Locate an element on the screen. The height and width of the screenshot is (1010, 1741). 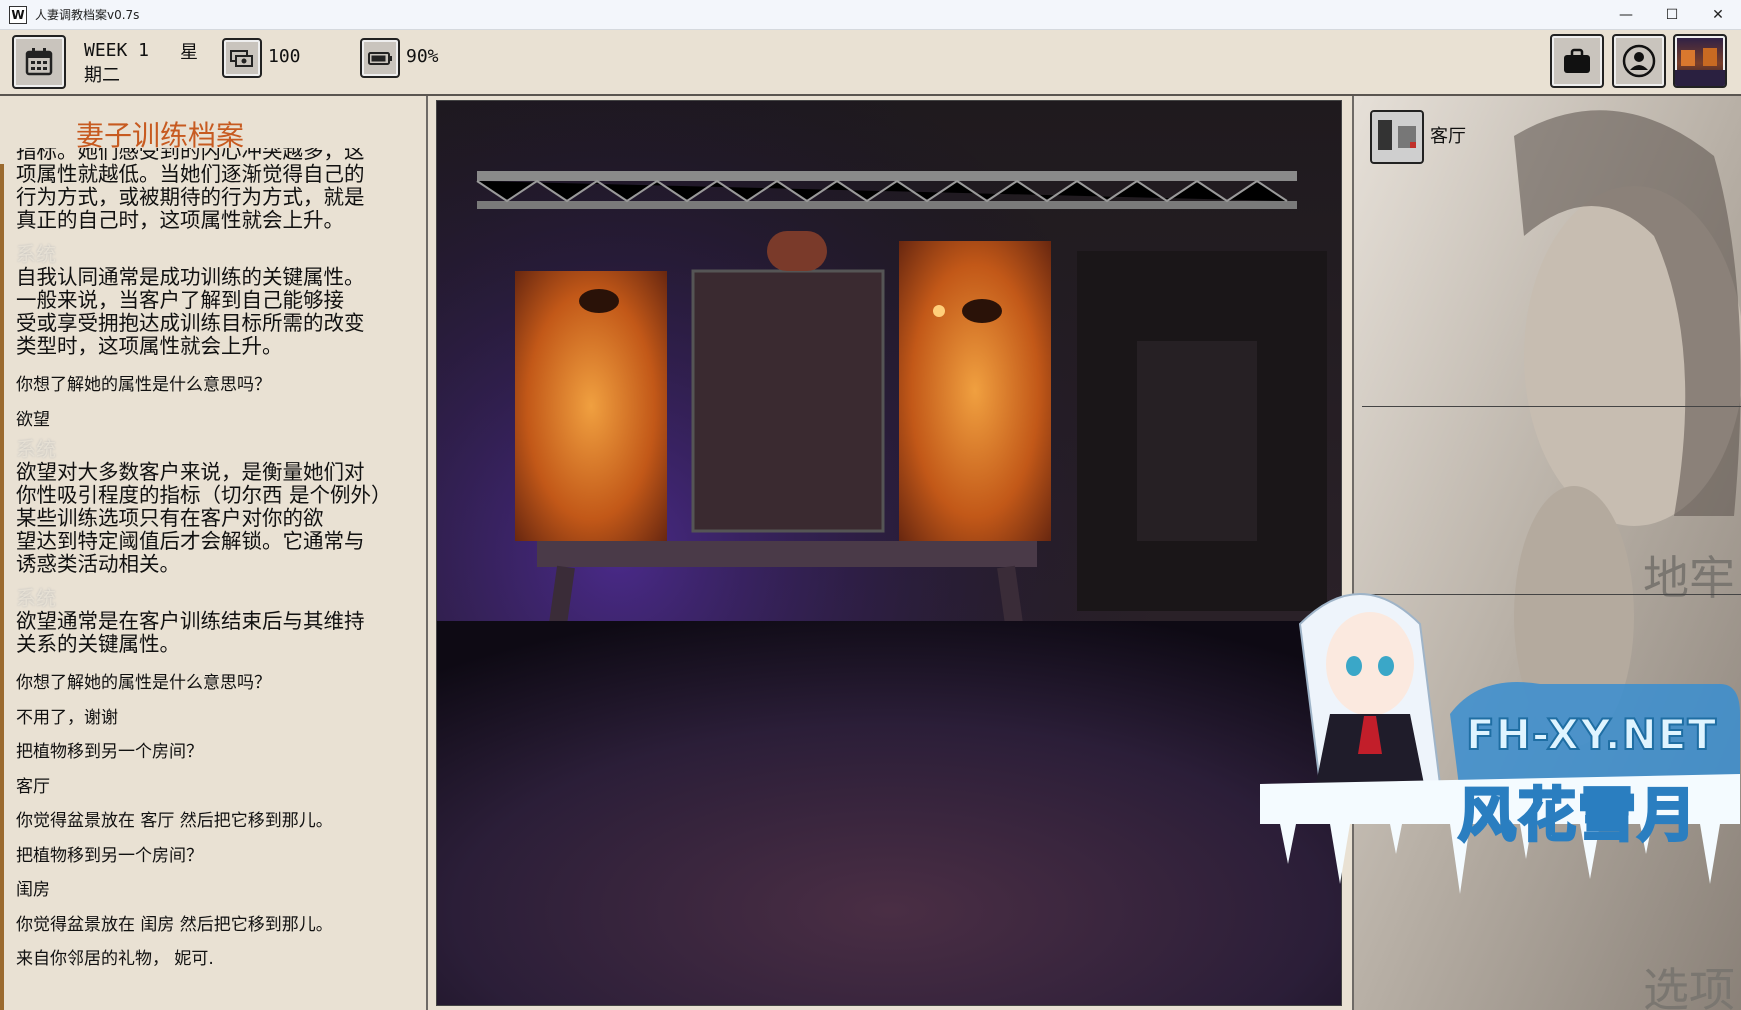
log-text-line: 真正的自己时，这项属性就会上升。 is located at coordinates (180, 220).